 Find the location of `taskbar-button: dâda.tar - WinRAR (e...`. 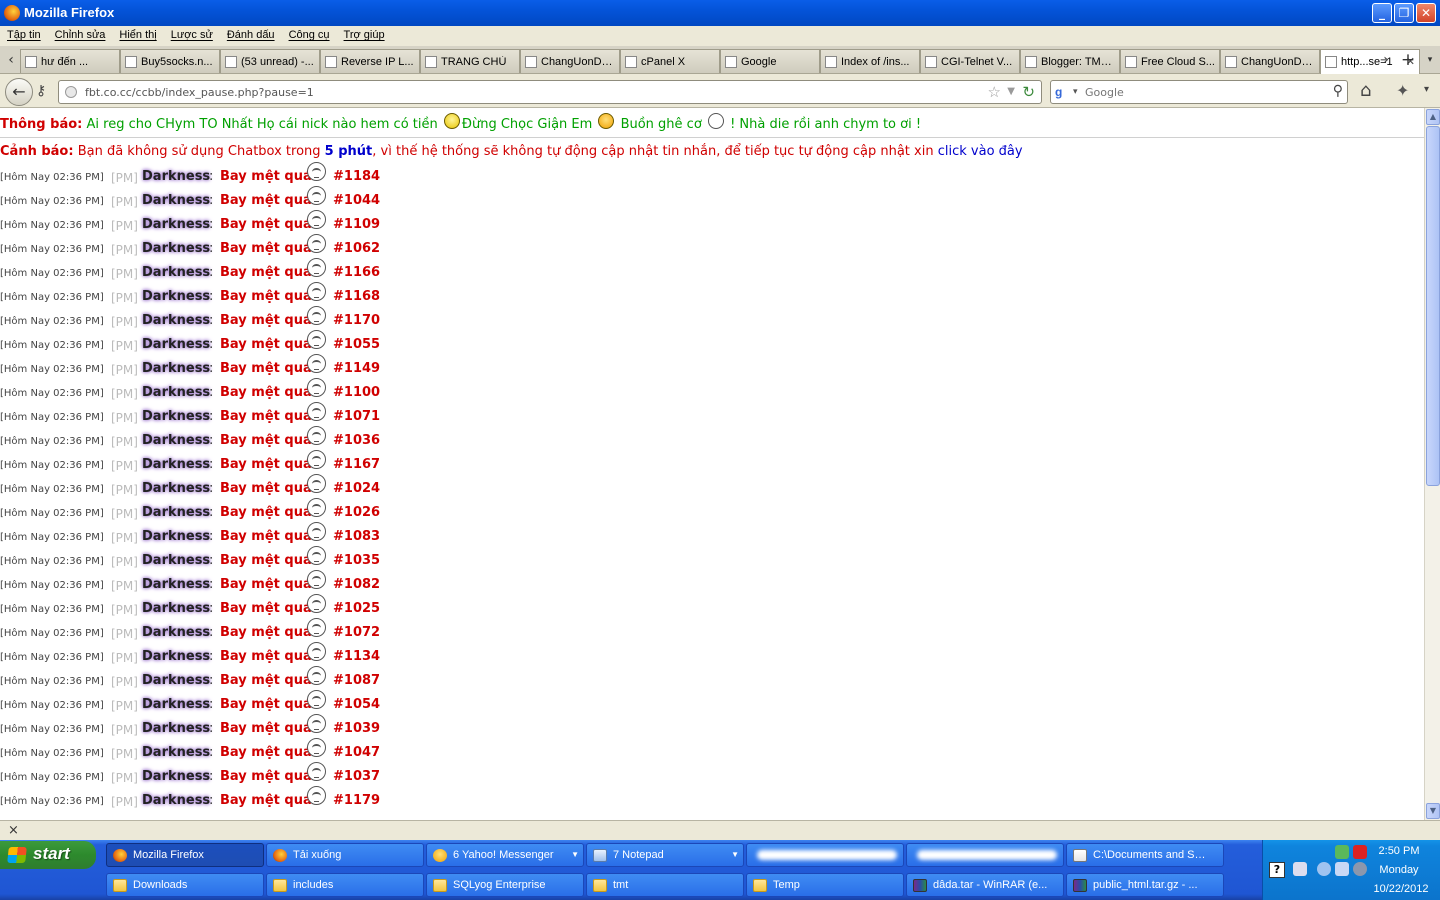

taskbar-button: dâda.tar - WinRAR (e... is located at coordinates (985, 885).